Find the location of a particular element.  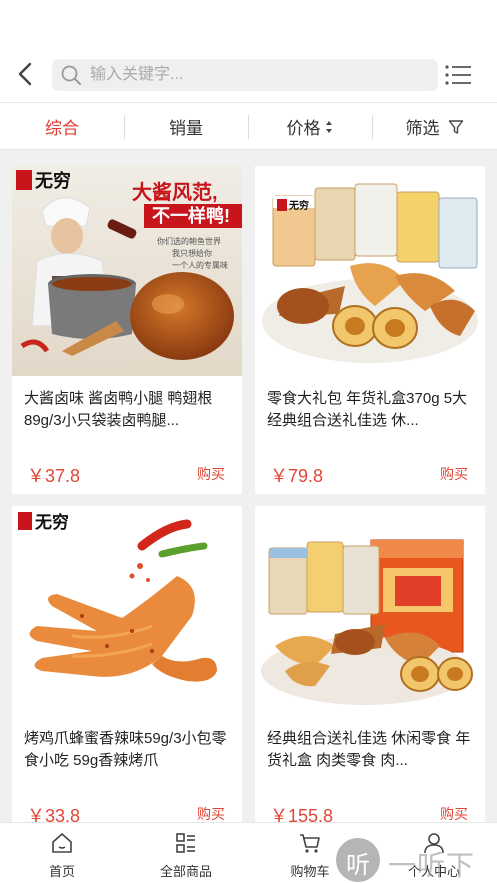

product-price: ￥155.8 is located at coordinates (302, 814).